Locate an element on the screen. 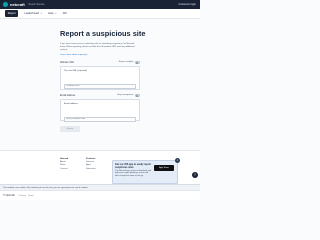  nav-help-label: Help is located at coordinates (51, 13).